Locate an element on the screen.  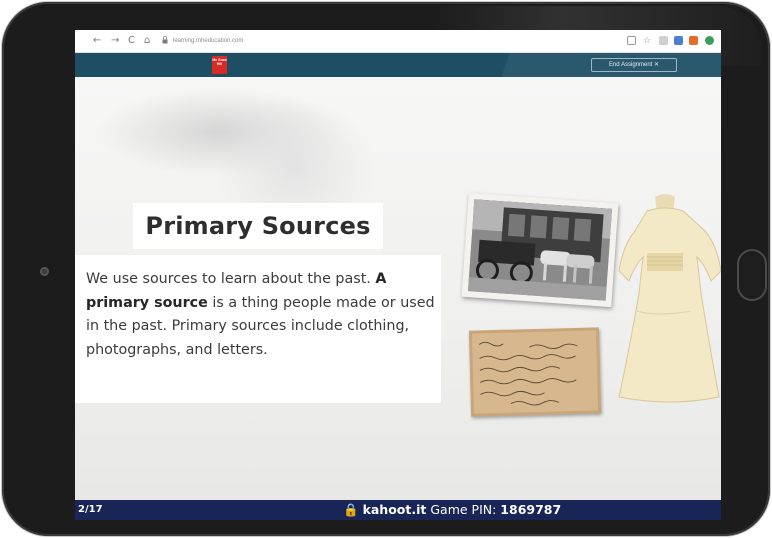
lock-icon is located at coordinates (165, 40).